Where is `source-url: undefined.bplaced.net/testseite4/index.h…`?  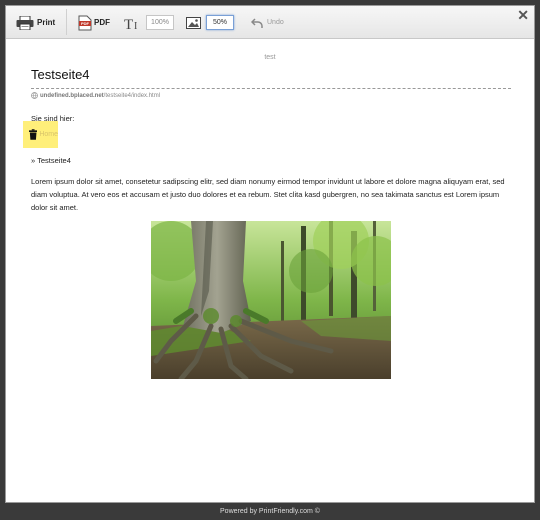 source-url: undefined.bplaced.net/testseite4/index.h… is located at coordinates (95, 95).